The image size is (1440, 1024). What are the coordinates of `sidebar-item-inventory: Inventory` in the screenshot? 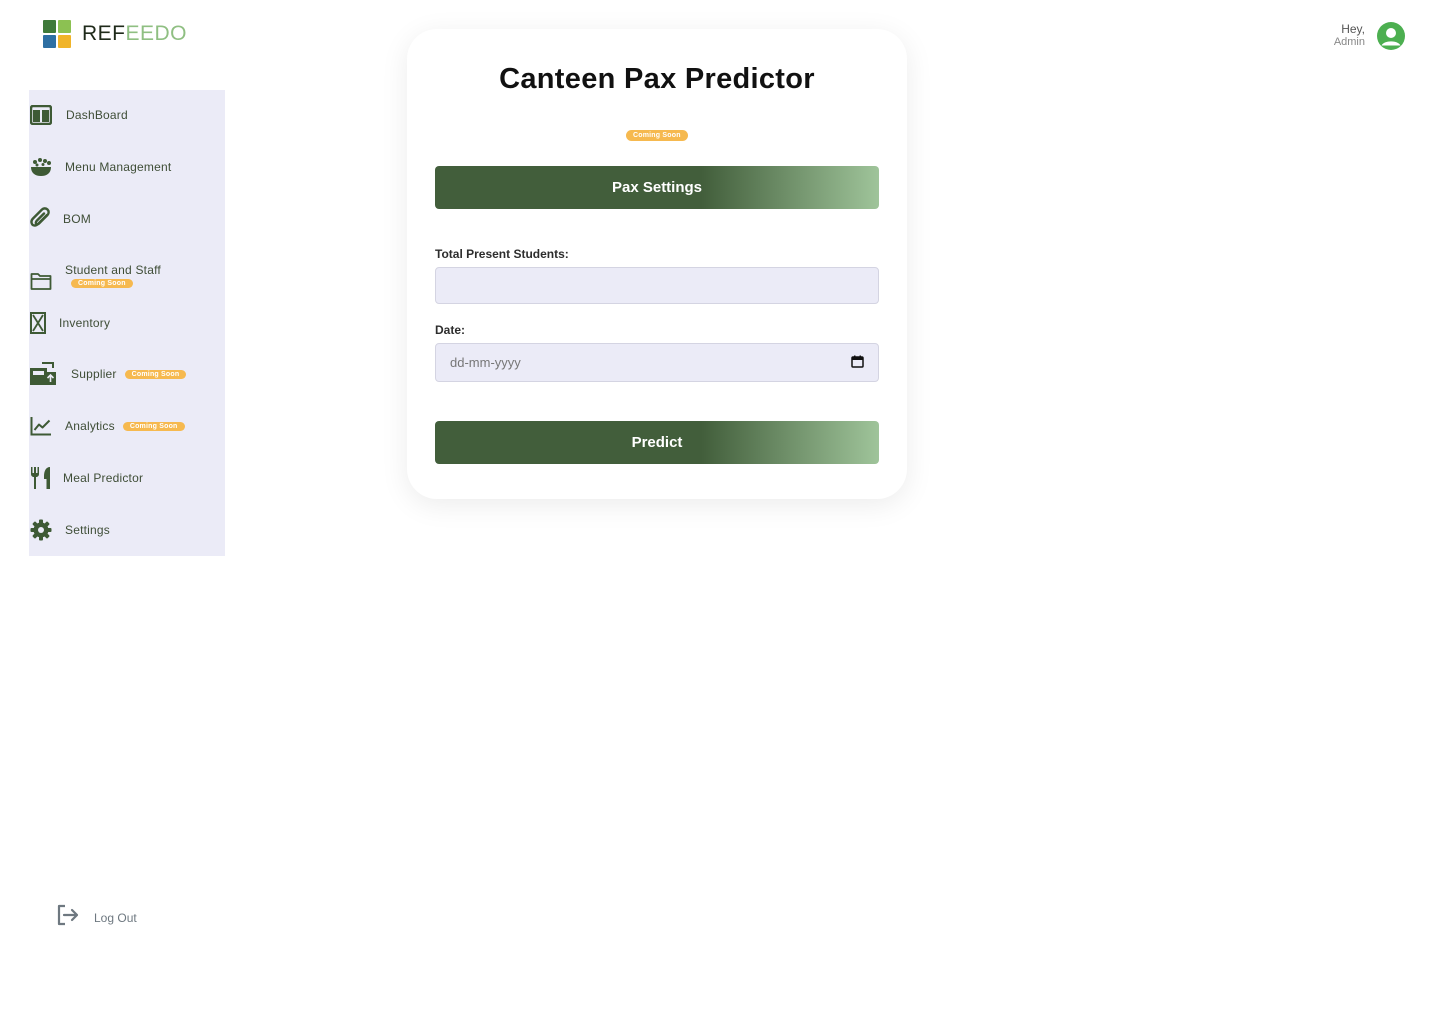 It's located at (69, 323).